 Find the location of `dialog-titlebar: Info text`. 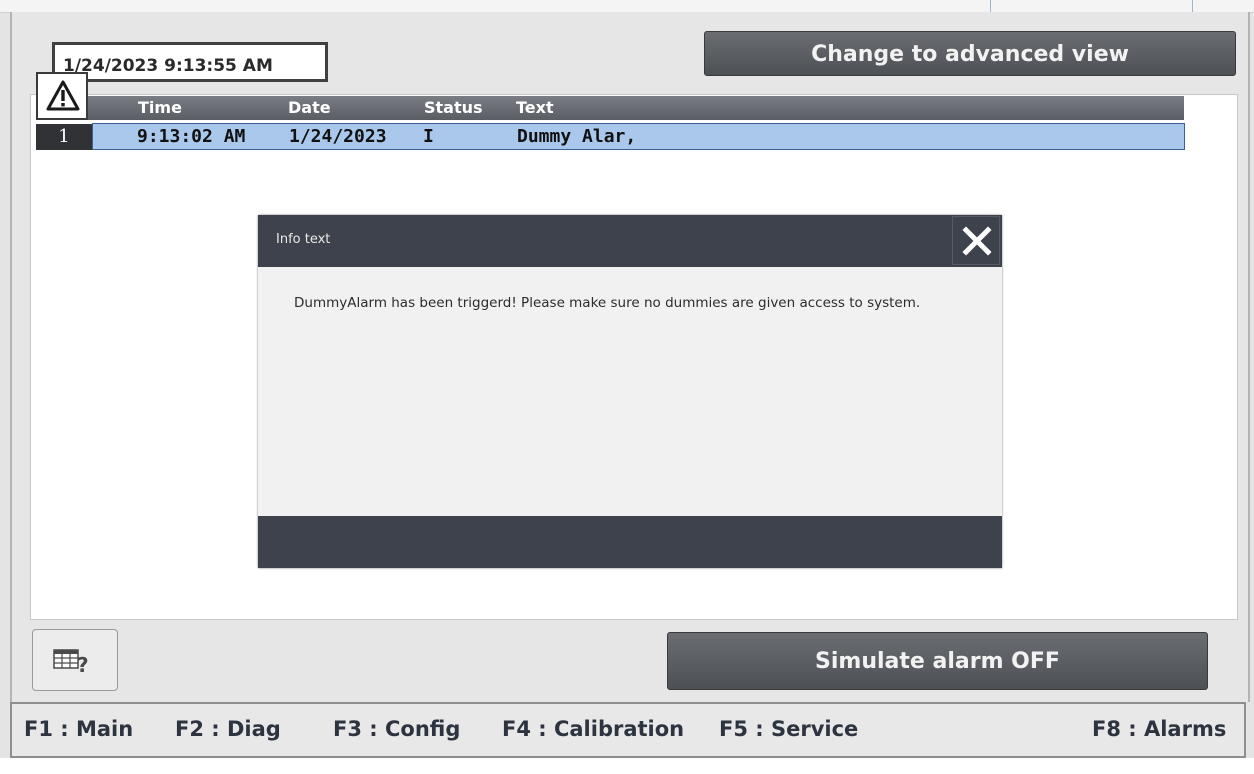

dialog-titlebar: Info text is located at coordinates (630, 241).